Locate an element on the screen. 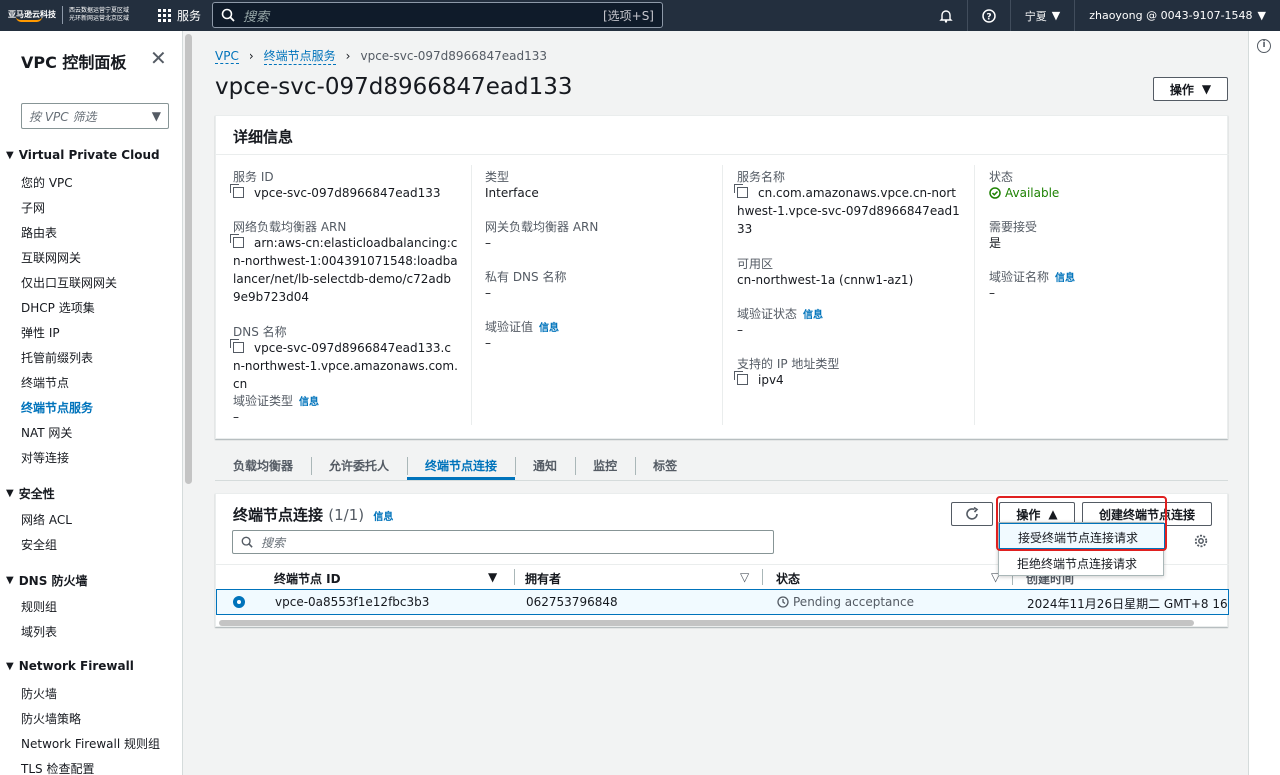  notifications-button is located at coordinates (946, 15).